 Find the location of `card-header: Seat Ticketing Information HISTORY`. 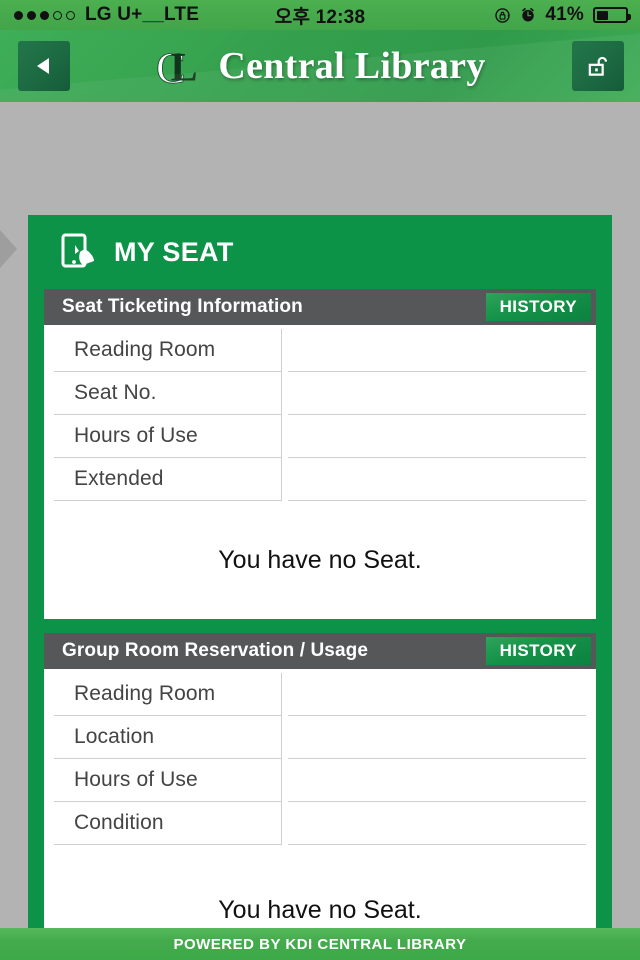

card-header: Seat Ticketing Information HISTORY is located at coordinates (320, 307).